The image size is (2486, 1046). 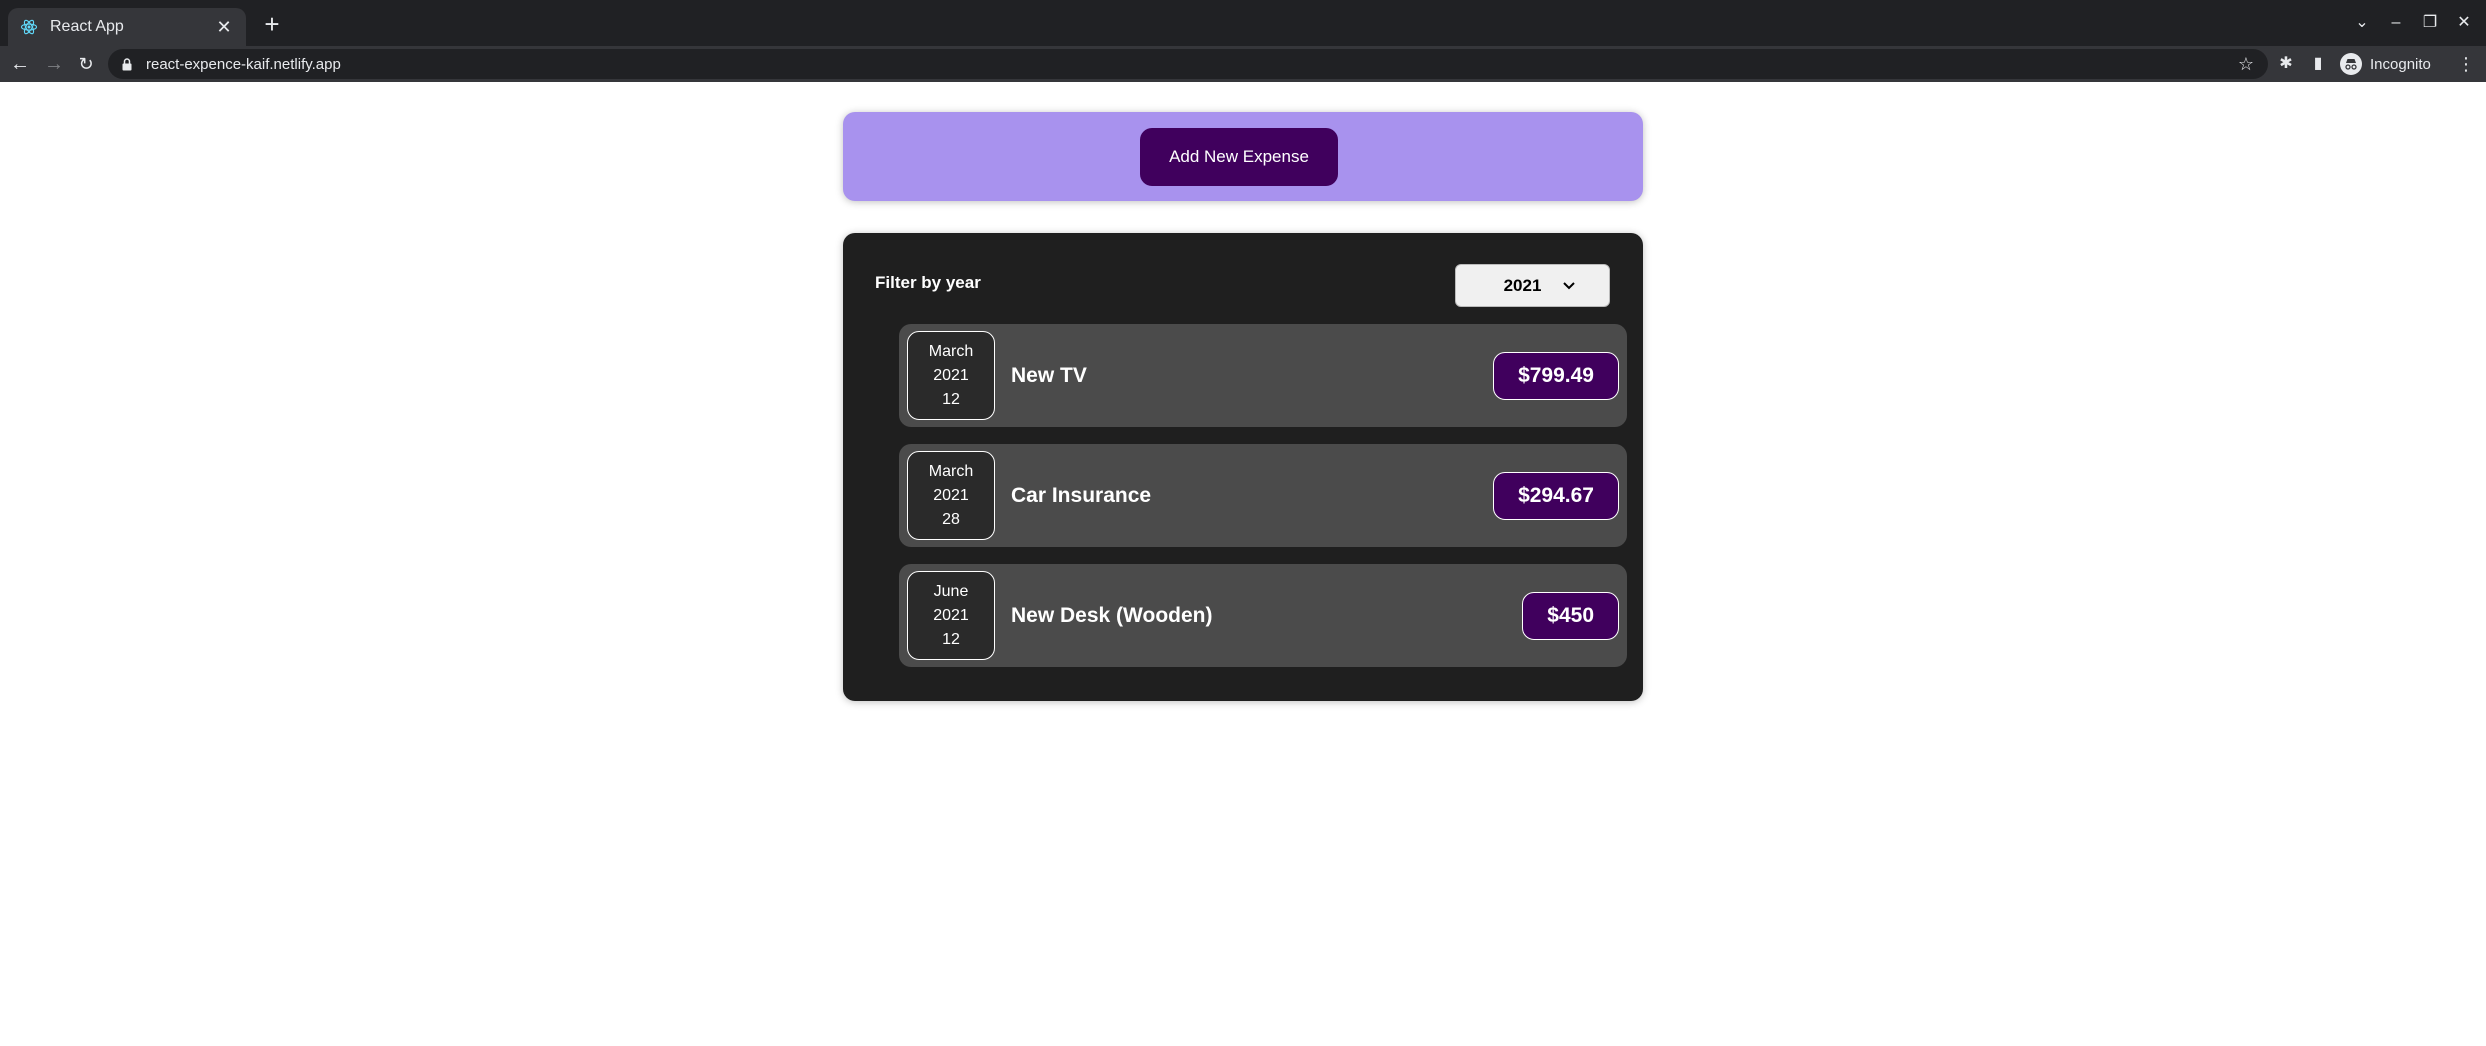 I want to click on forward-arrow-icon: →, so click(x=54, y=64).